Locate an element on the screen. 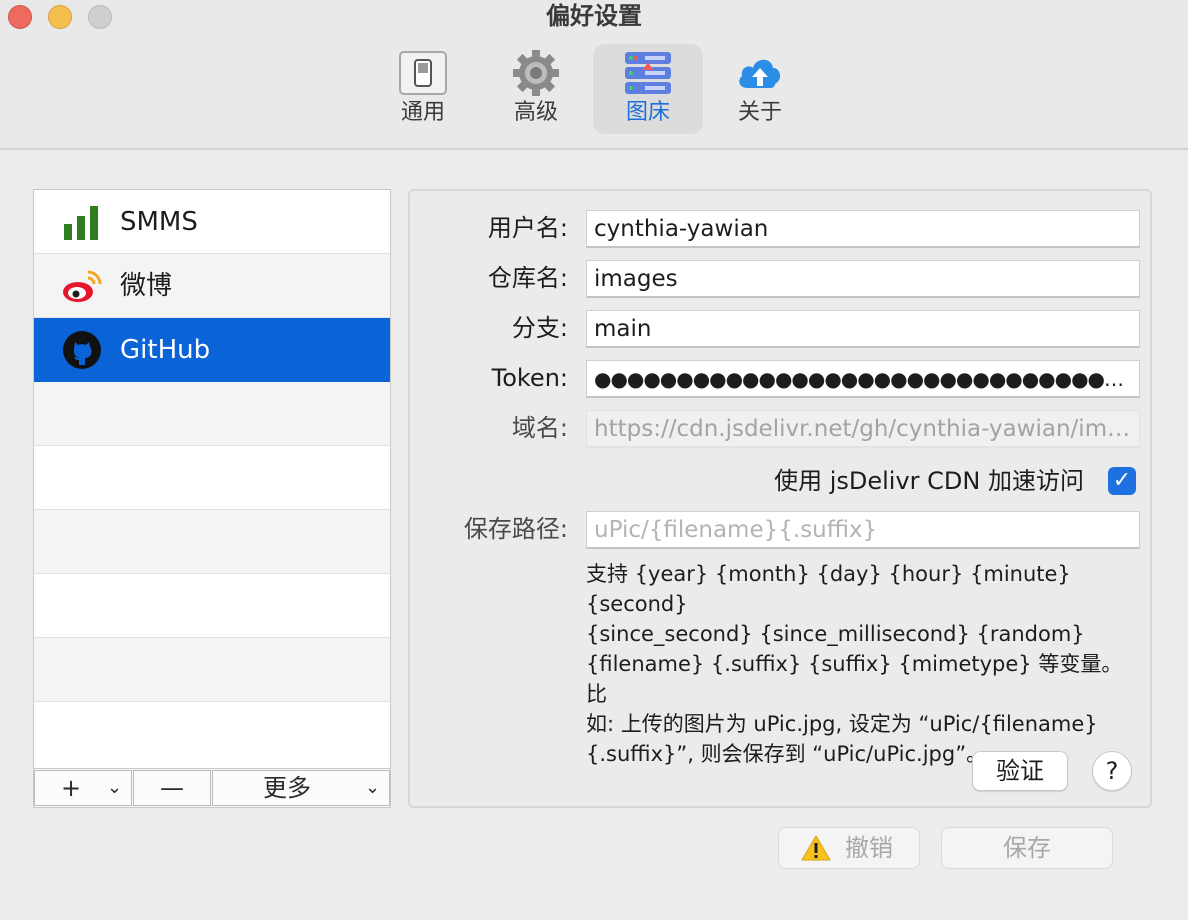  repo-field: images is located at coordinates (863, 279).